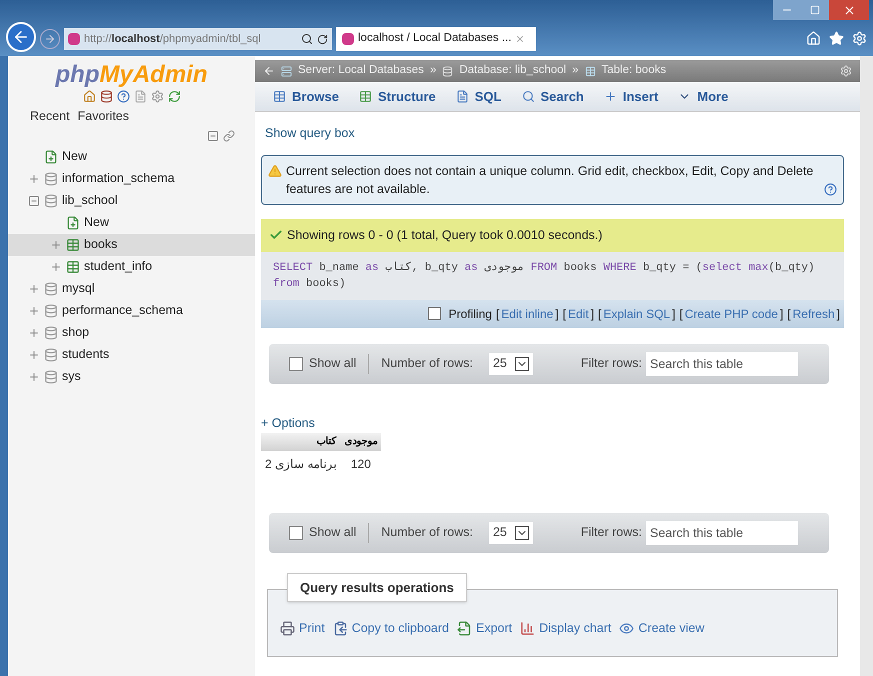 The height and width of the screenshot is (676, 873). Describe the element at coordinates (34, 200) in the screenshot. I see `collapse-icon` at that location.